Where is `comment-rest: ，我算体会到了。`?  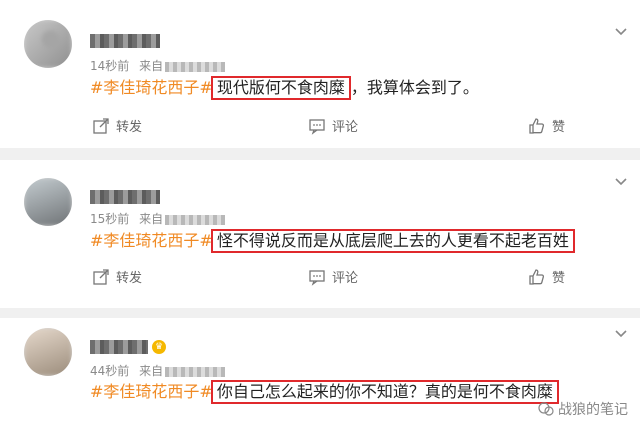 comment-rest: ，我算体会到了。 is located at coordinates (414, 87).